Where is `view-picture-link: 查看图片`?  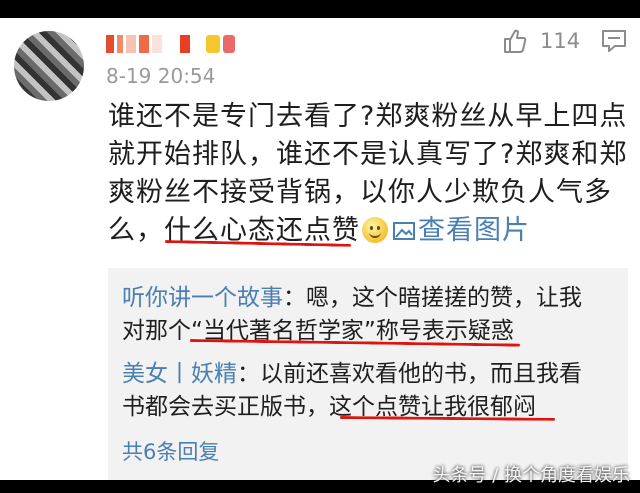
view-picture-link: 查看图片 is located at coordinates (461, 230).